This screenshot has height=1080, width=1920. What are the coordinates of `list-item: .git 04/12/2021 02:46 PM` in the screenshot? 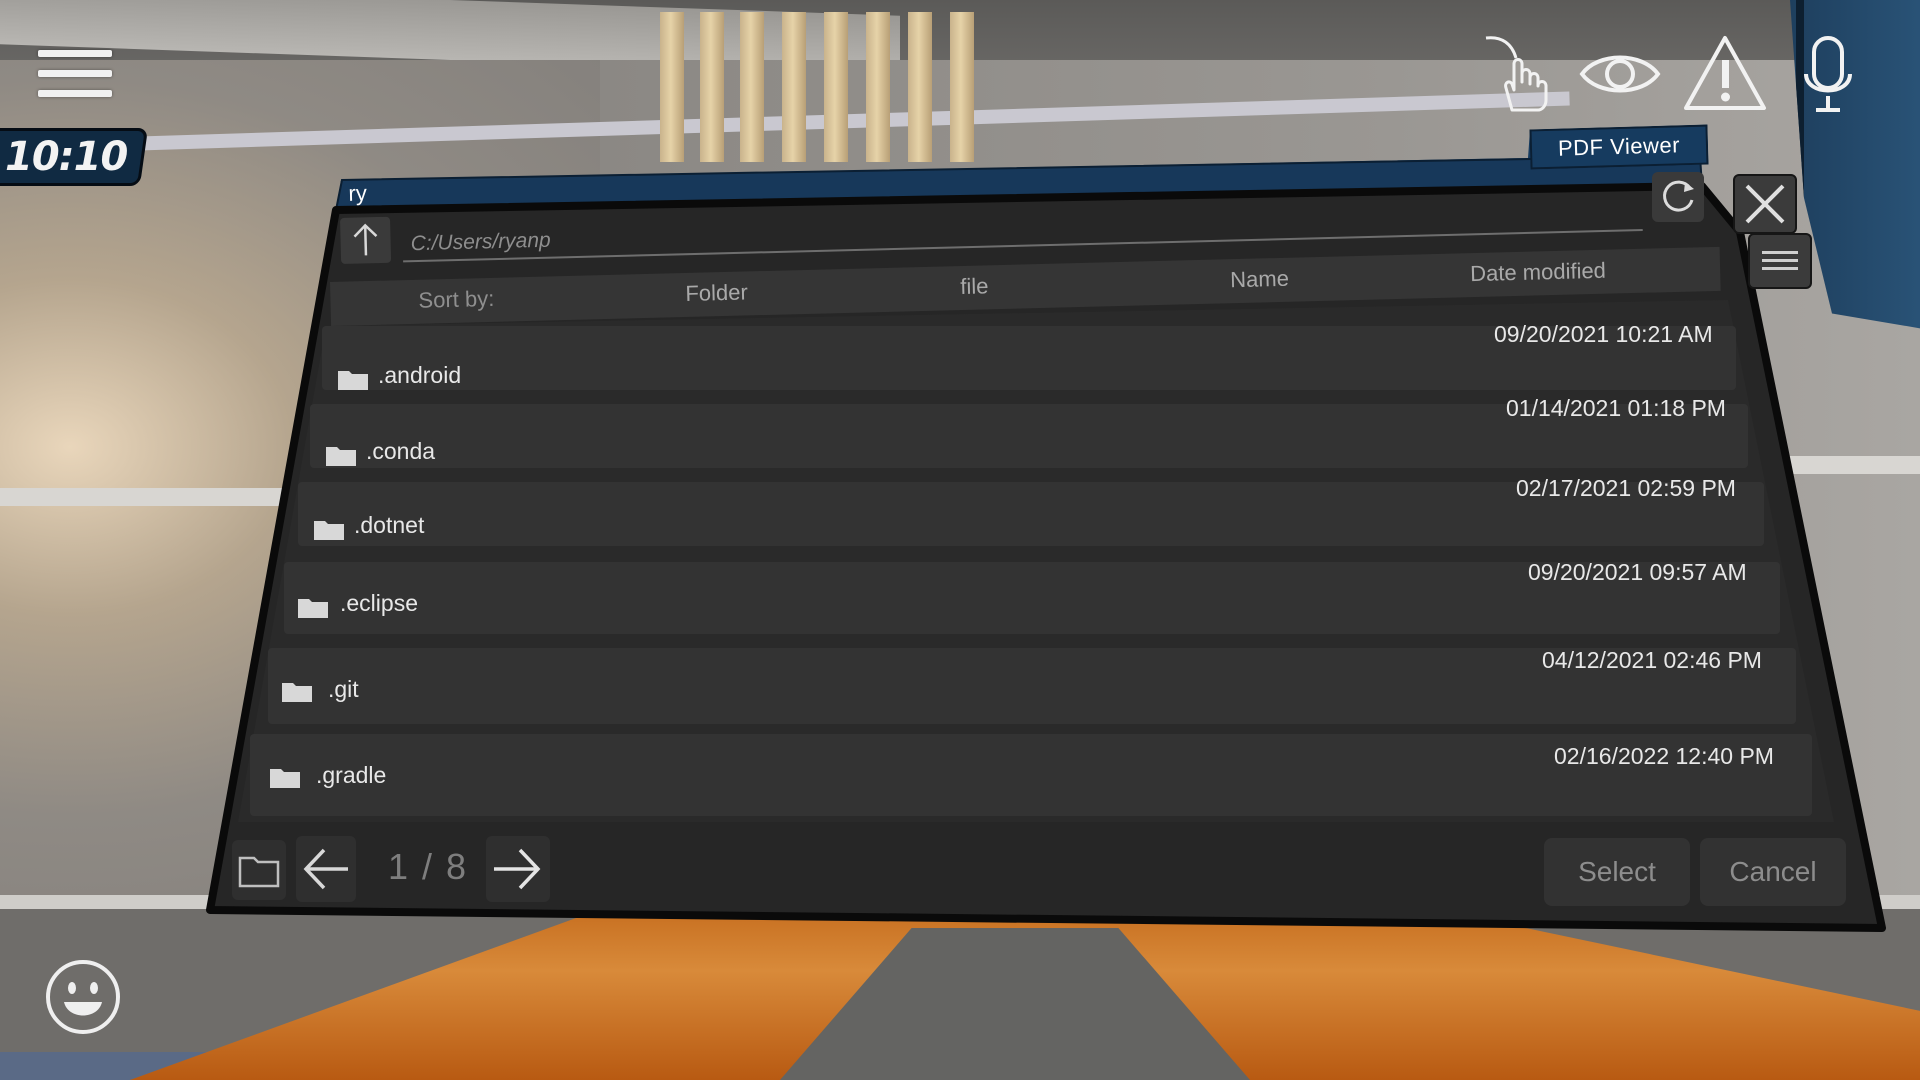 It's located at (1032, 685).